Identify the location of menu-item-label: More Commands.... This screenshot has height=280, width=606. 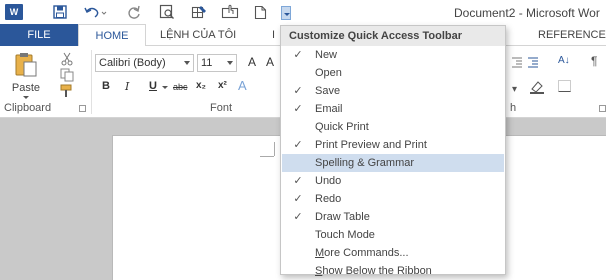
(362, 253).